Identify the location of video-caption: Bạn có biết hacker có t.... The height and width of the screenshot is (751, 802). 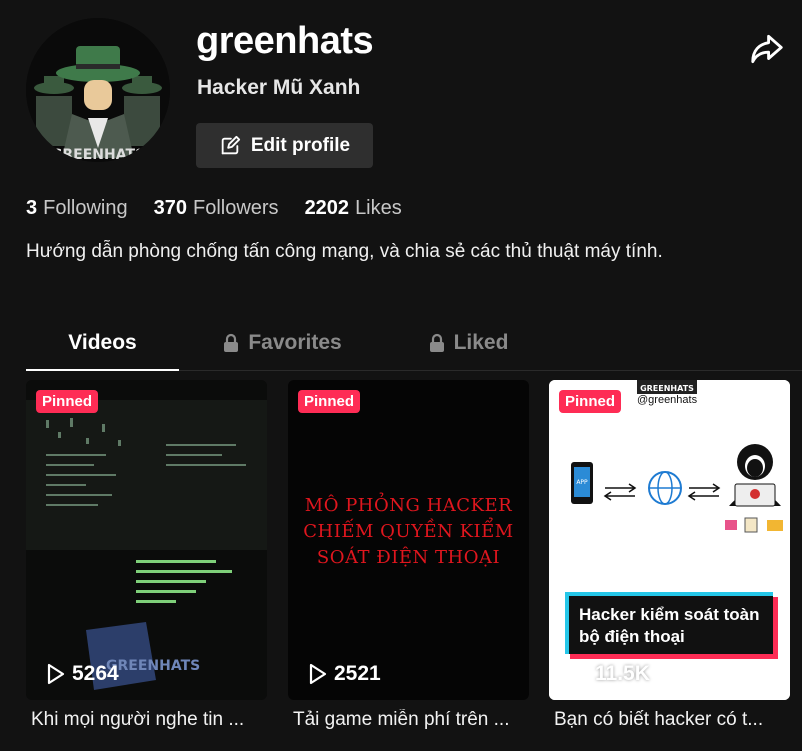
(674, 720).